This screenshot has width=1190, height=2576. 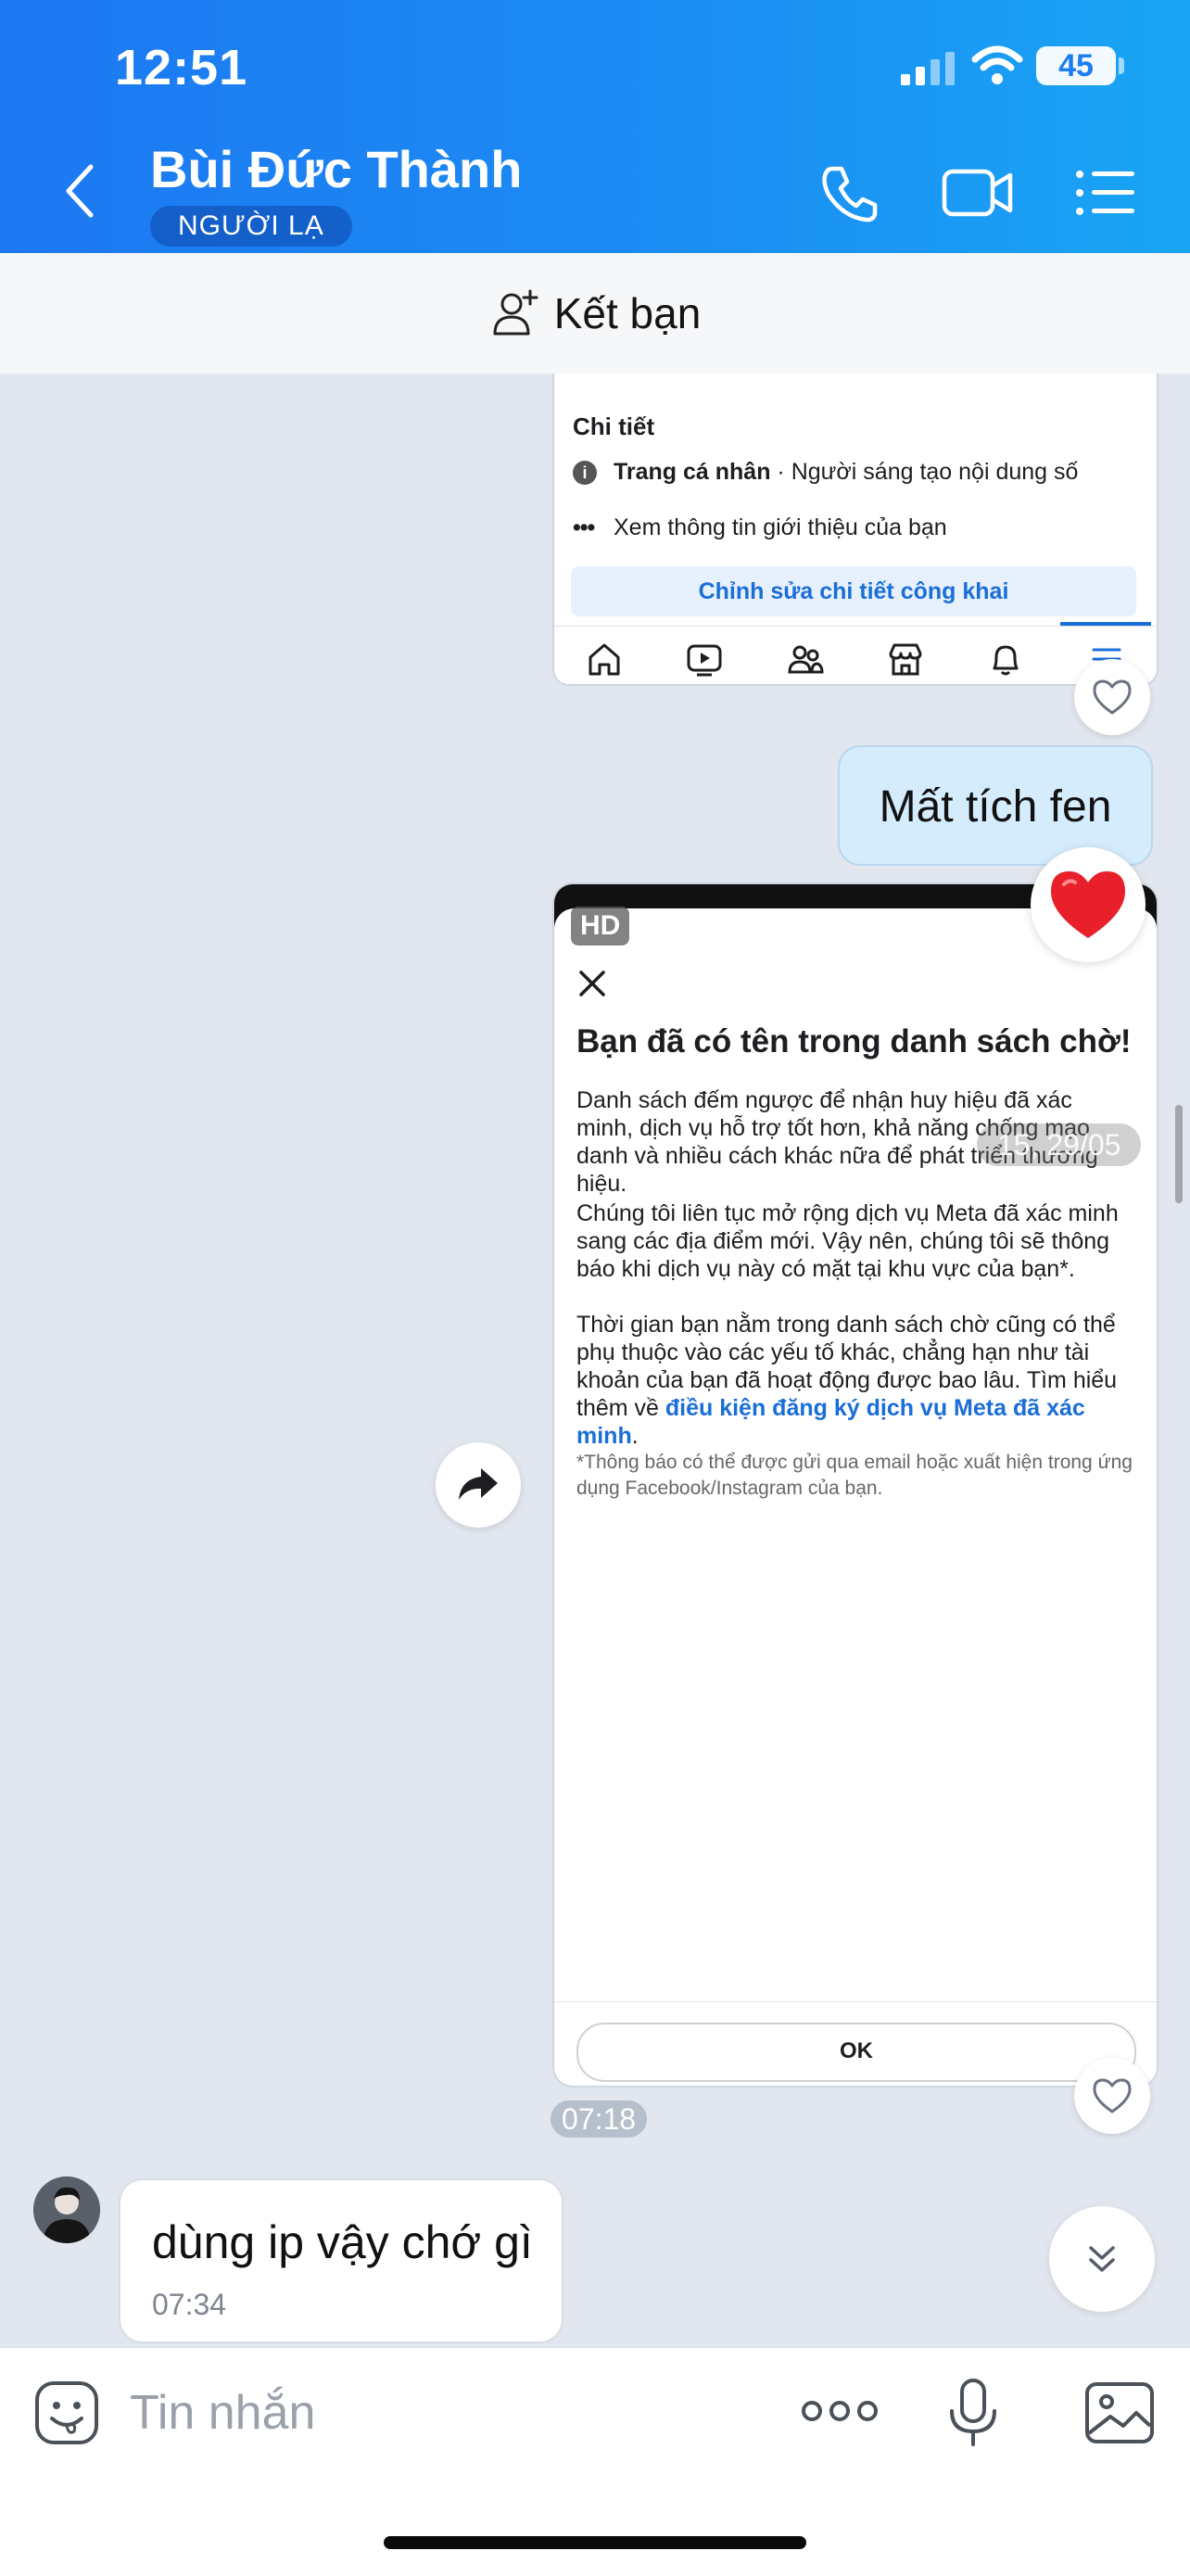 I want to click on add-friend-bar: Kết bạn, so click(x=595, y=313).